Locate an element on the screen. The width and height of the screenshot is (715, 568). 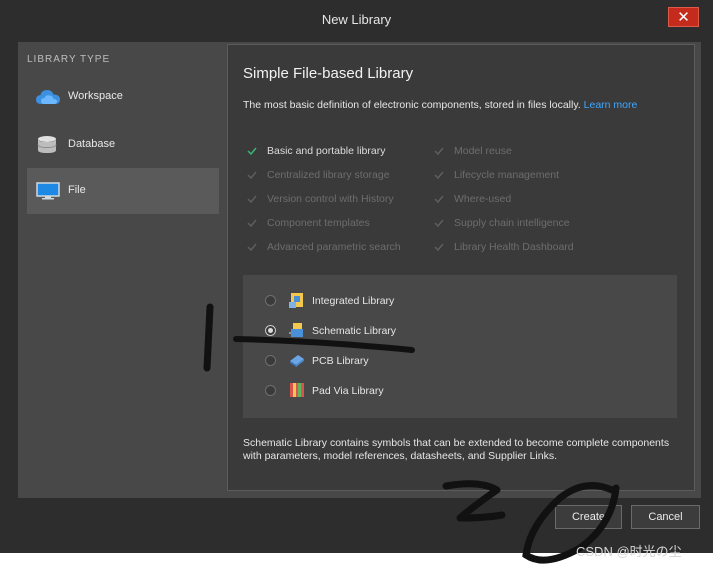
option-label: Integrated Library is located at coordinates (353, 301).